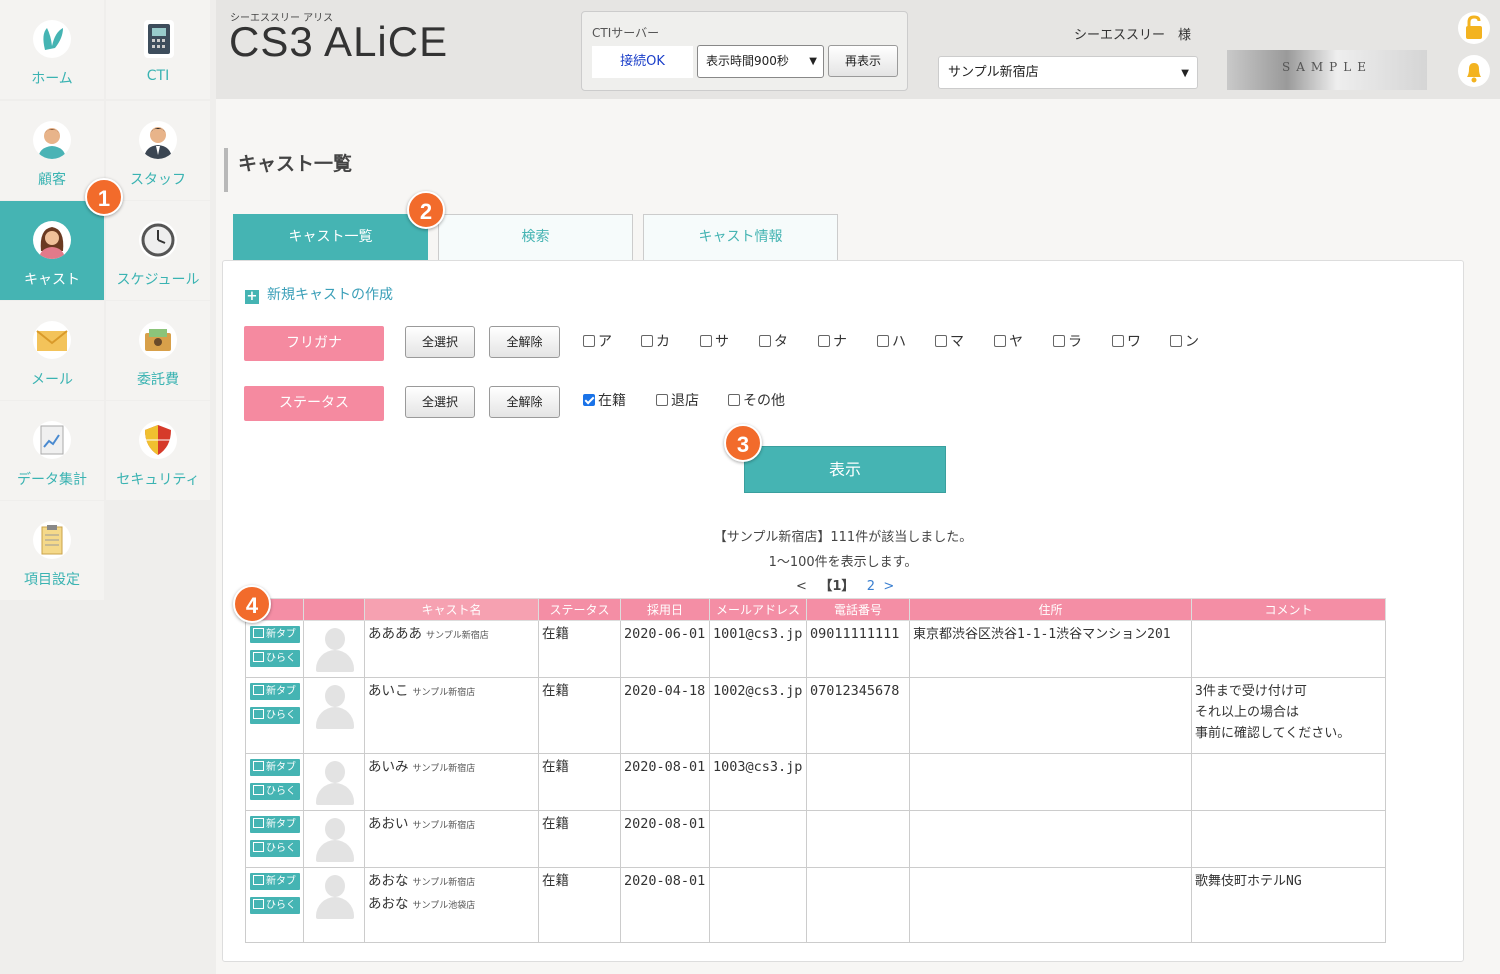  I want to click on th-address: 住所, so click(1050, 609).